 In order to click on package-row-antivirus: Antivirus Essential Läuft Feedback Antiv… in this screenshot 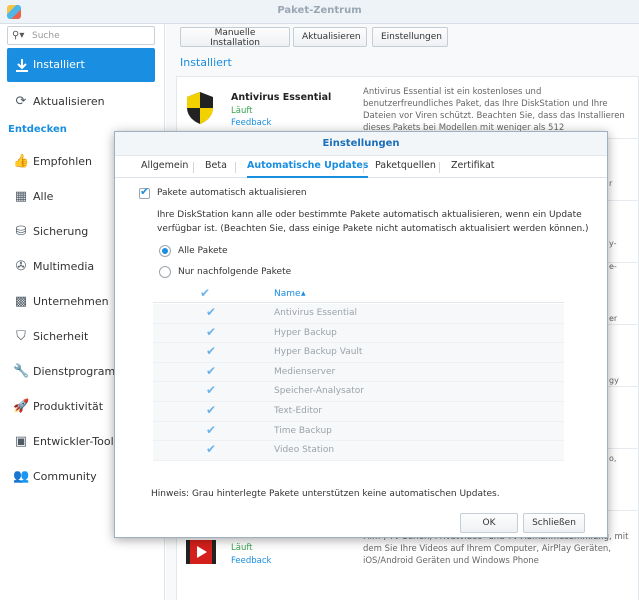, I will do `click(408, 108)`.